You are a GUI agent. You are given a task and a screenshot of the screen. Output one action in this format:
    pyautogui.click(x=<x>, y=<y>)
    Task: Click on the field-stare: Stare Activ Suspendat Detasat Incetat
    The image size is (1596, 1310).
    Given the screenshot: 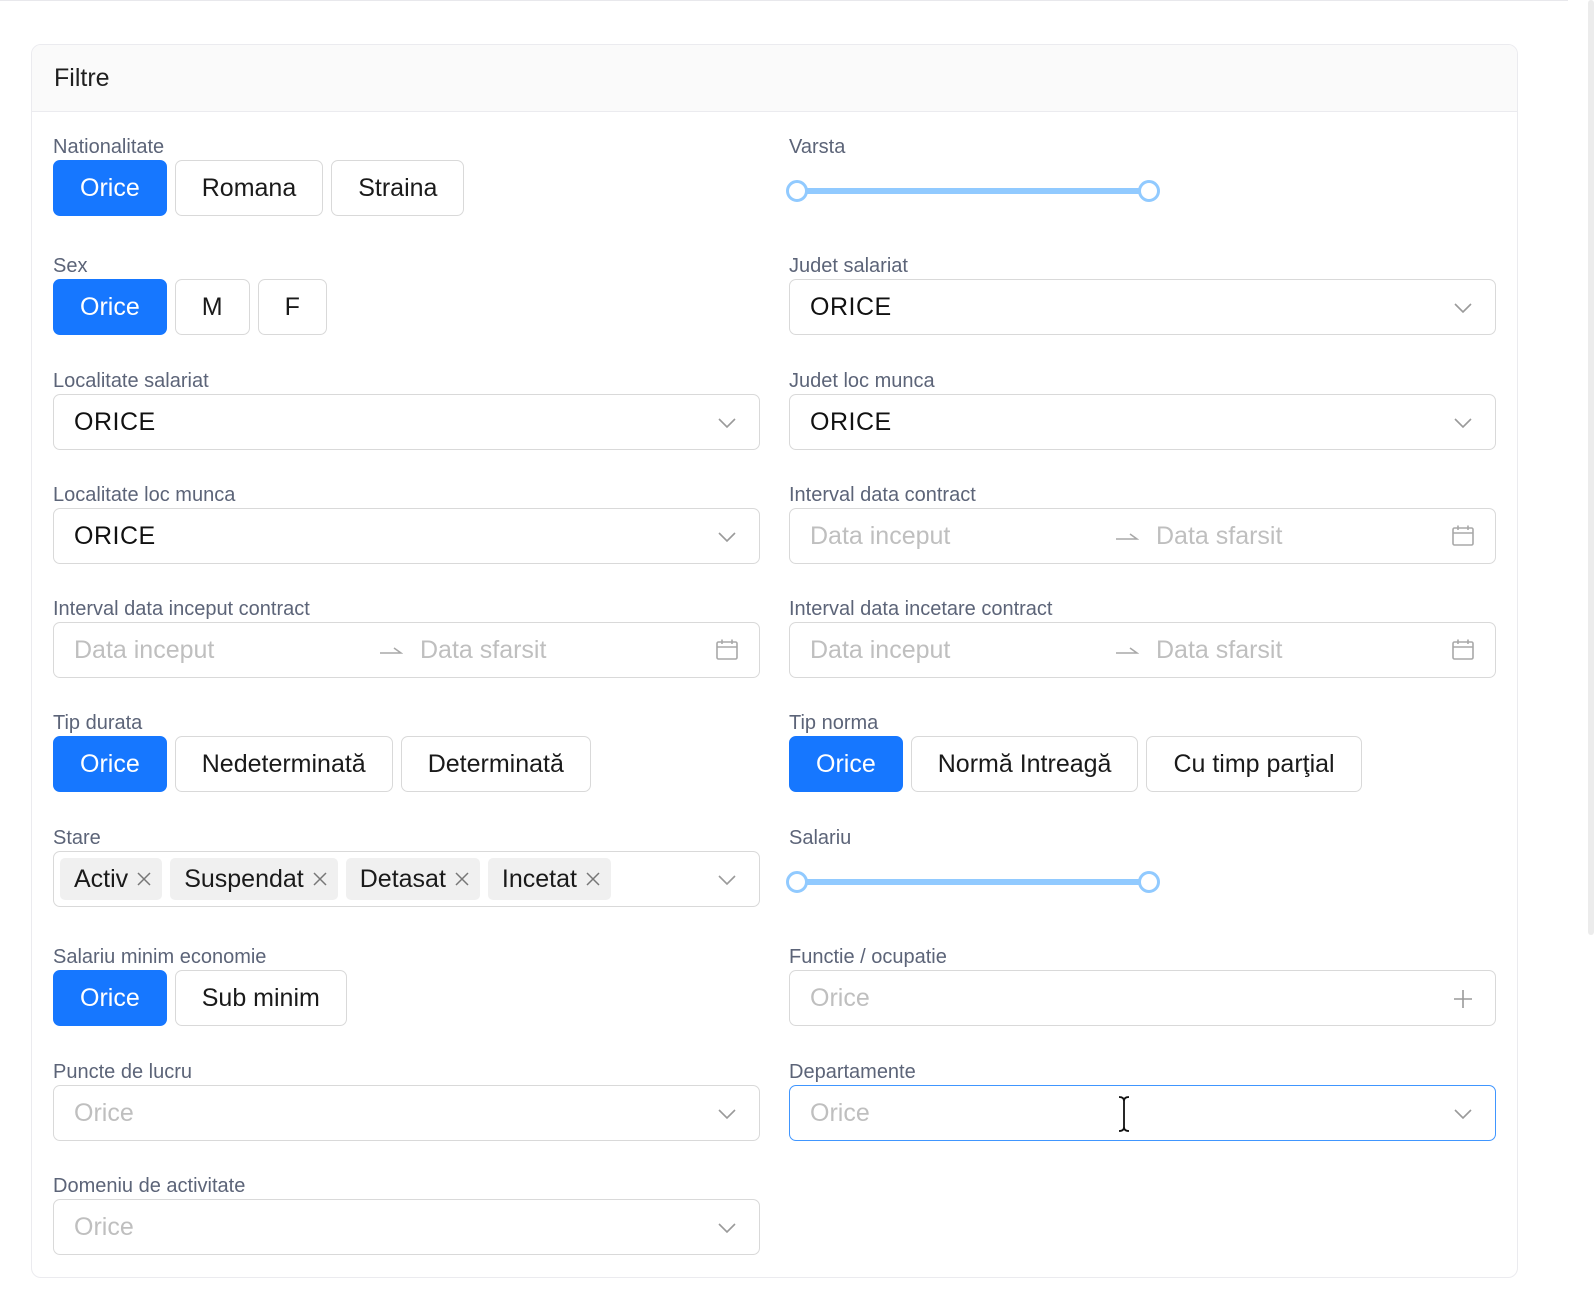 What is the action you would take?
    pyautogui.click(x=406, y=868)
    